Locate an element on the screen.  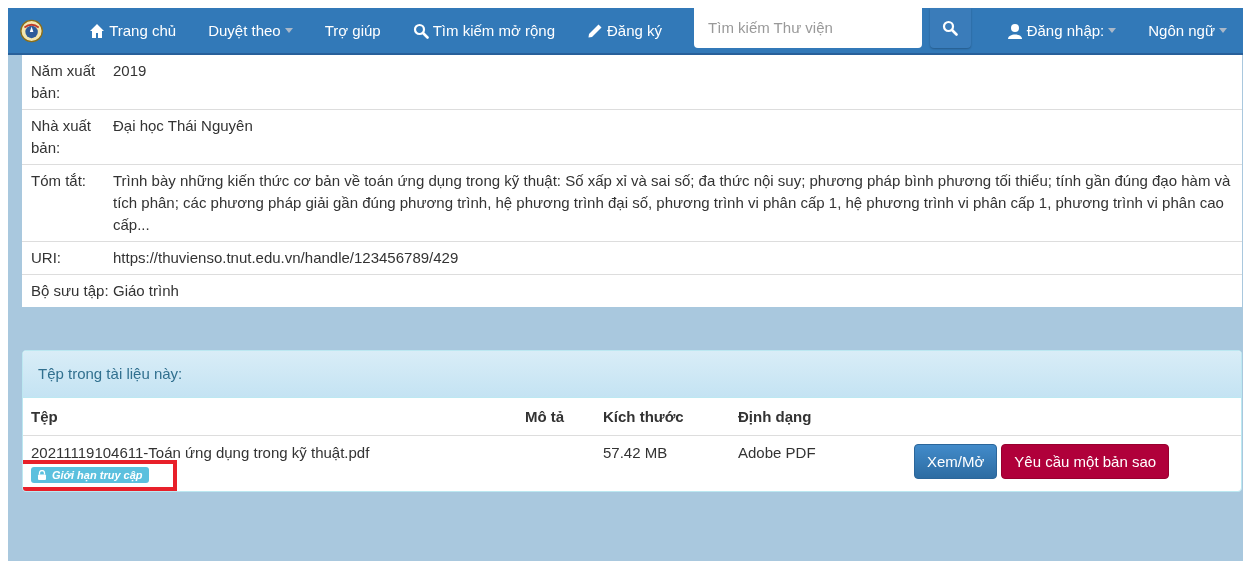
request-copy-button: Yêu cầu một bản sao is located at coordinates (1085, 461).